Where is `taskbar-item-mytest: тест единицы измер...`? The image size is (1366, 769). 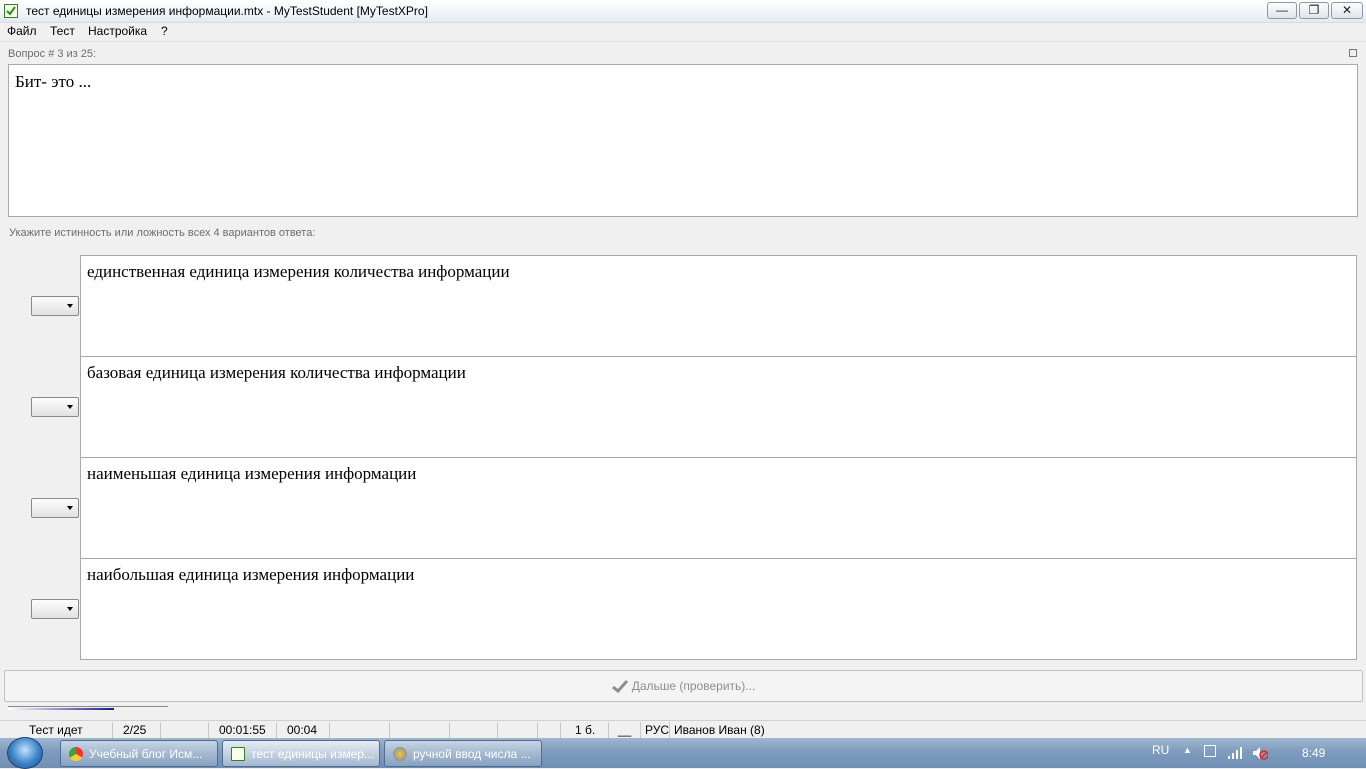
taskbar-item-mytest: тест единицы измер... is located at coordinates (301, 753).